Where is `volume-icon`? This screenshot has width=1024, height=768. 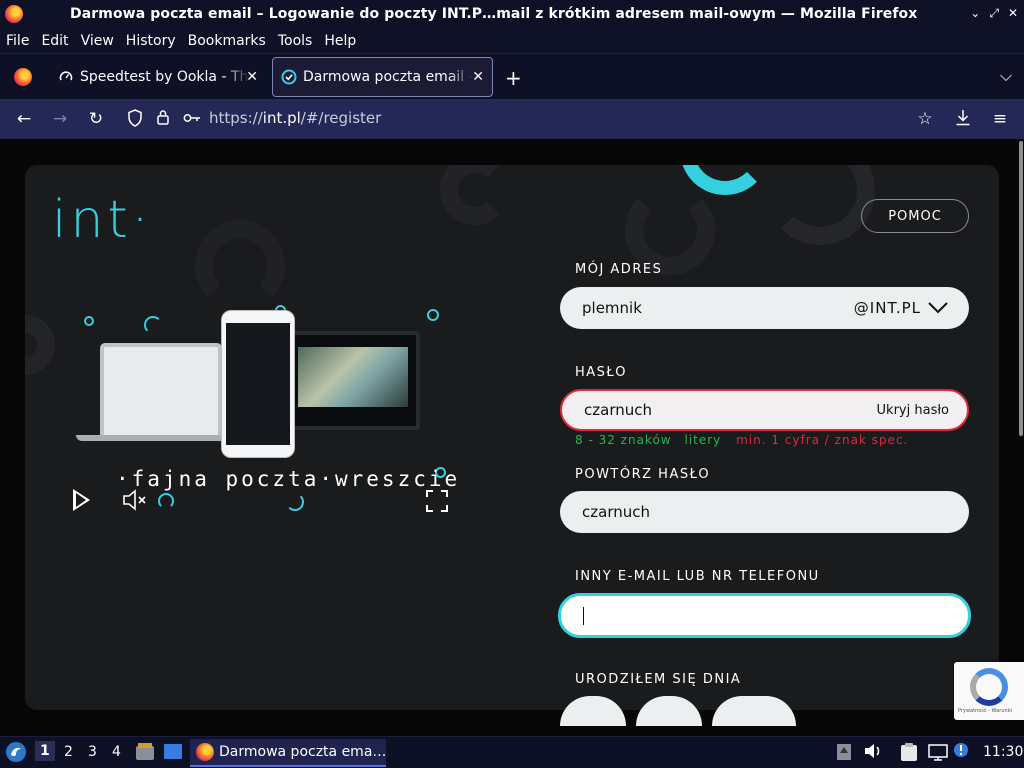
volume-icon is located at coordinates (873, 753).